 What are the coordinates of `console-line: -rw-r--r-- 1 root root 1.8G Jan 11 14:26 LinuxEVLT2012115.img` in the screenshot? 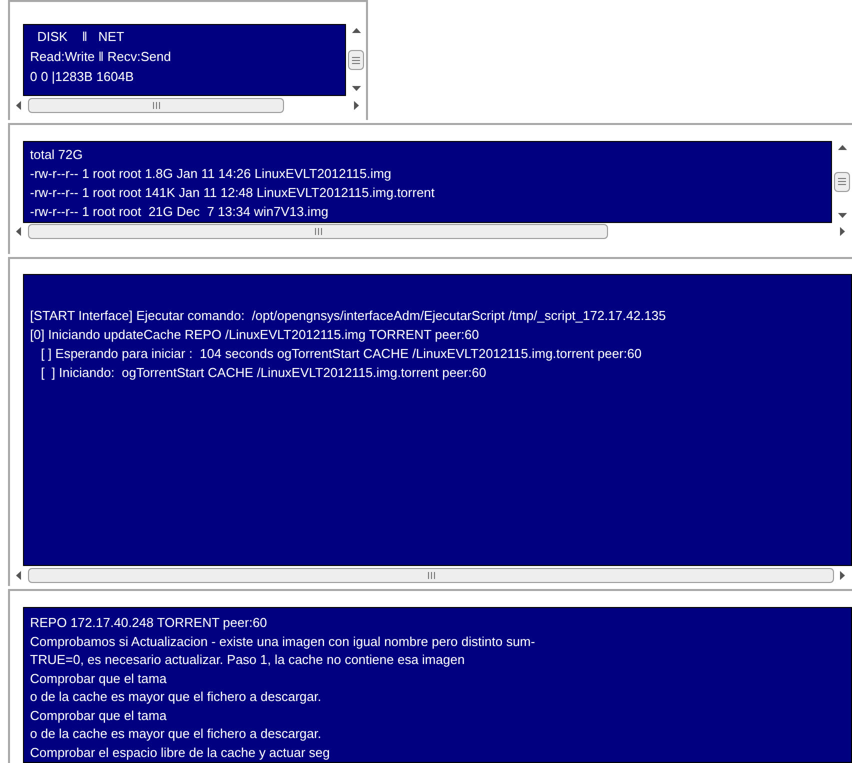 It's located at (211, 173).